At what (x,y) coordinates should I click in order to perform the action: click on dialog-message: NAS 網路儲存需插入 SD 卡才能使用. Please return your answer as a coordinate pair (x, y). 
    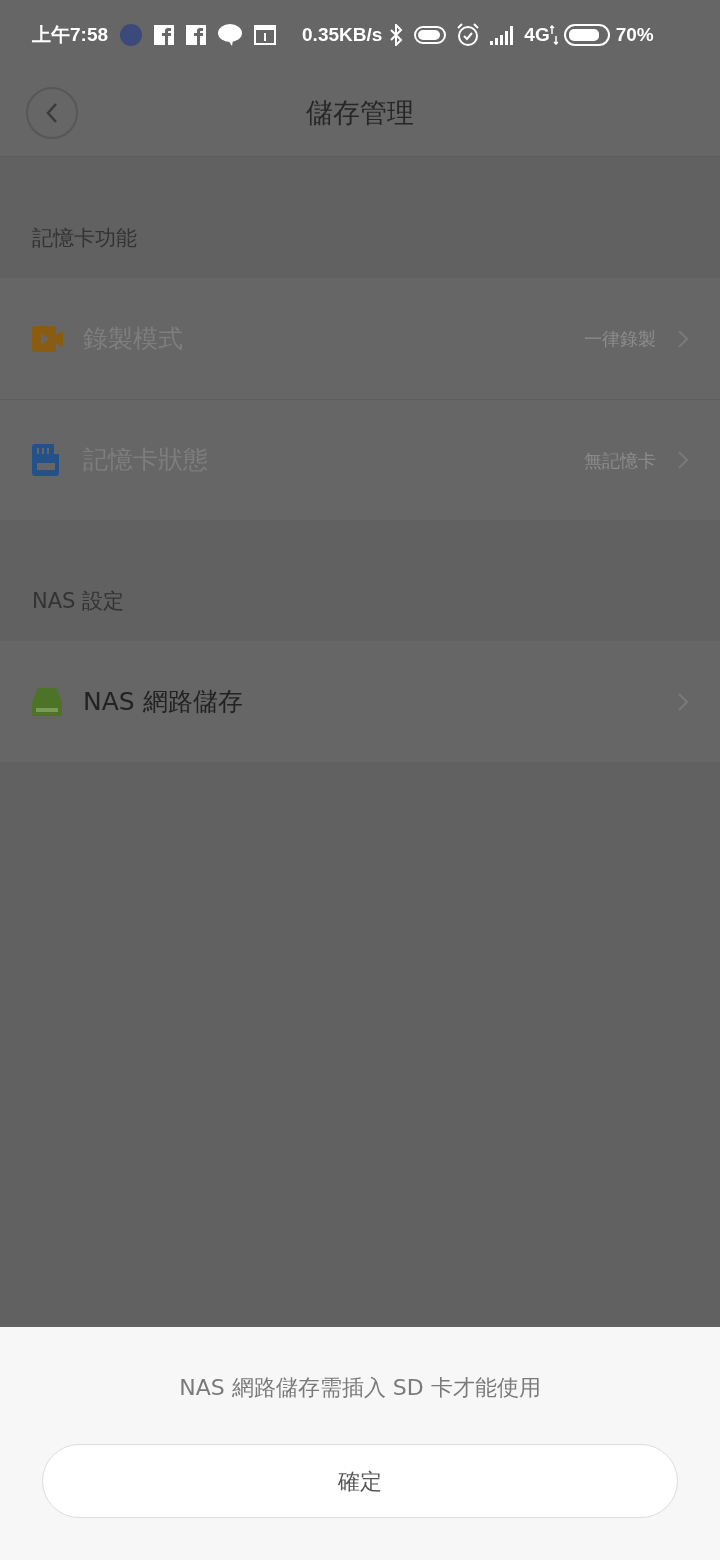
    Looking at the image, I should click on (360, 1388).